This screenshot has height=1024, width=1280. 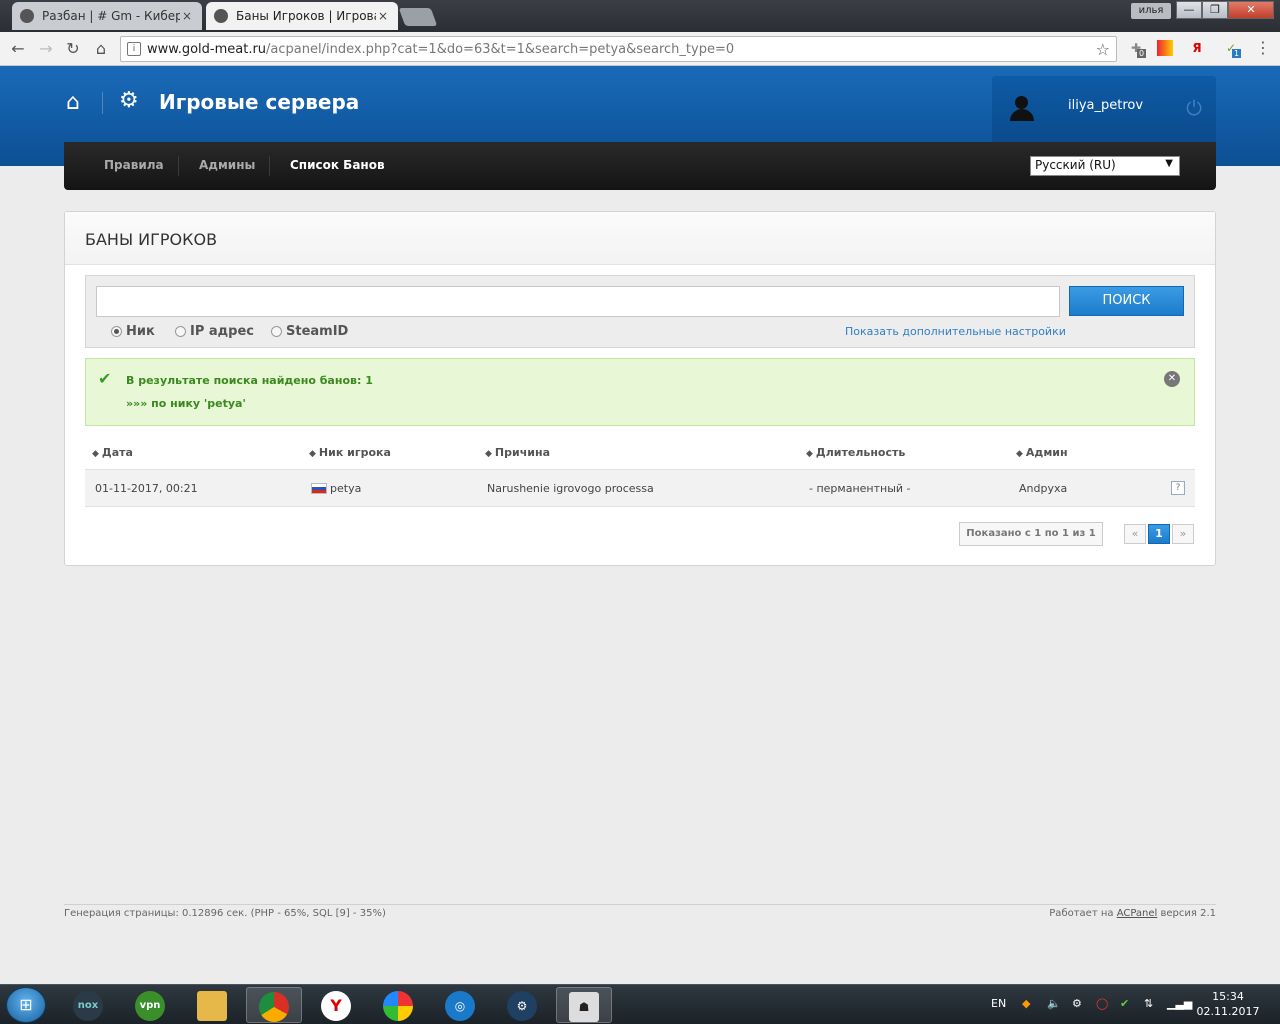 I want to click on nav-rules: Правила, so click(x=134, y=165).